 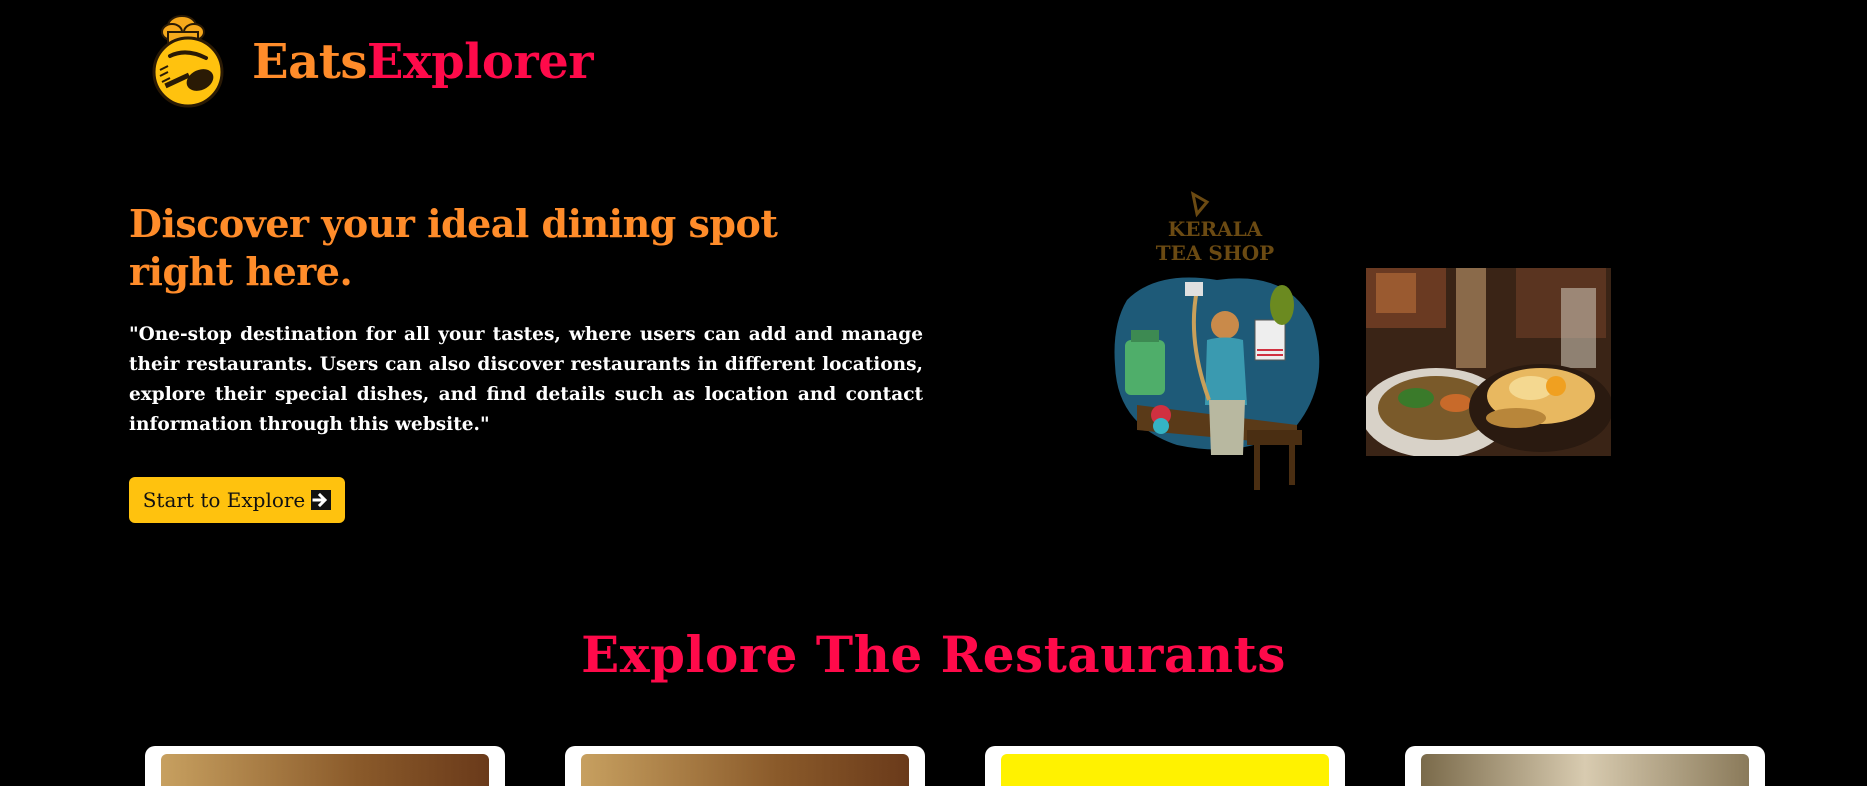 What do you see at coordinates (1217, 340) in the screenshot?
I see `tea-shop-illustration: KERALA TEA SHOP` at bounding box center [1217, 340].